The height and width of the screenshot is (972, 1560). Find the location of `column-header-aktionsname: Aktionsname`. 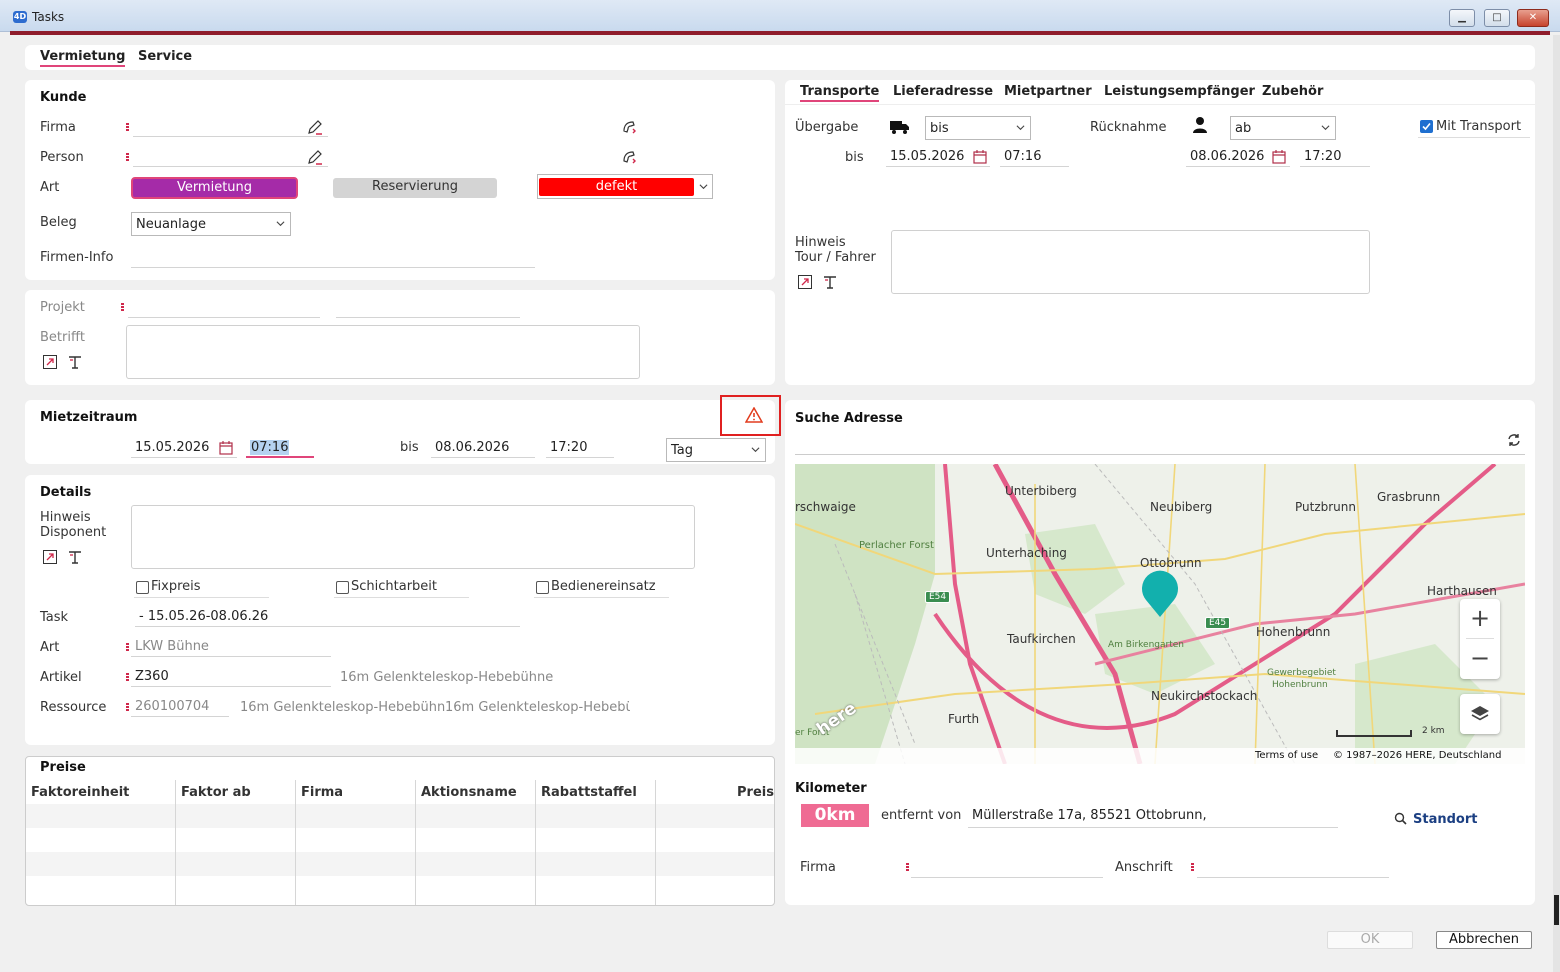

column-header-aktionsname: Aktionsname is located at coordinates (469, 792).